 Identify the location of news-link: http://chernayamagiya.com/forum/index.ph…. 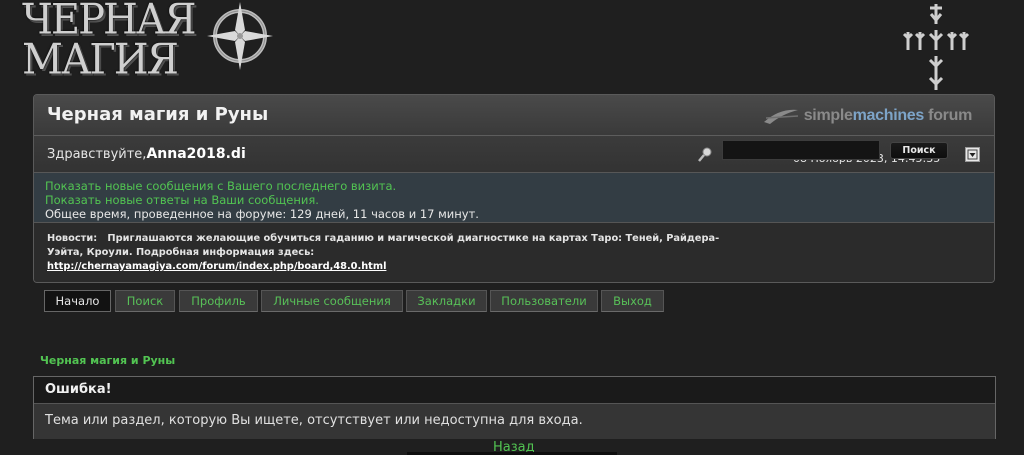
(216, 266).